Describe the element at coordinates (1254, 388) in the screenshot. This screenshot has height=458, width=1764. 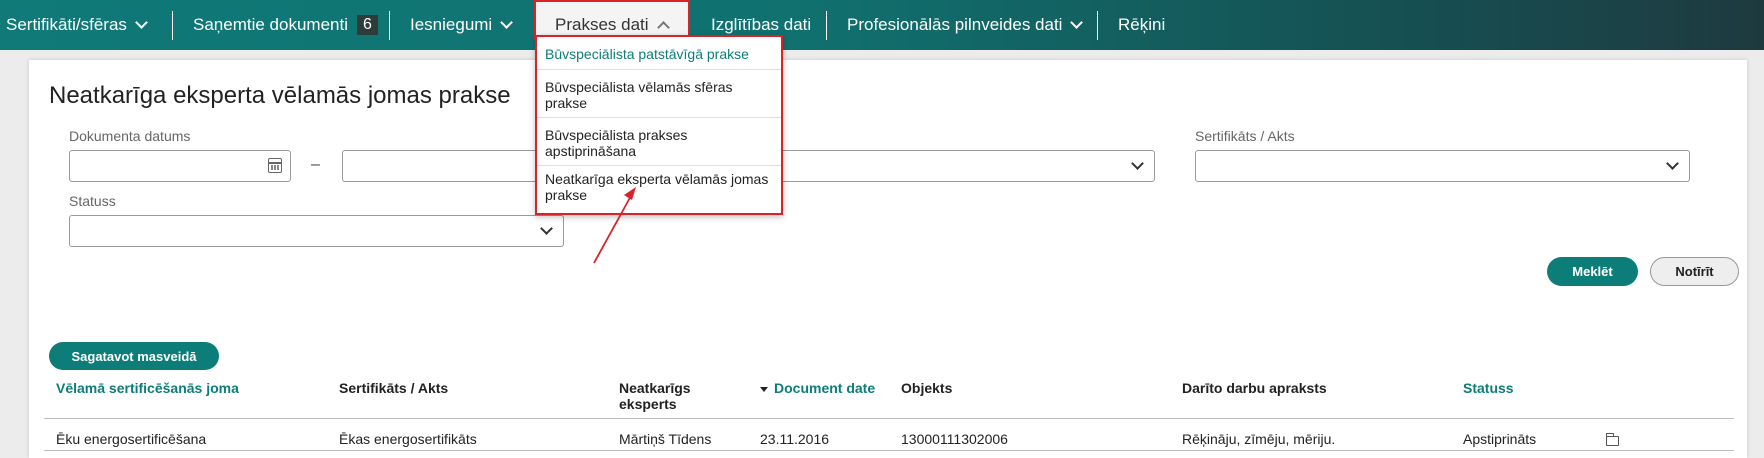
I see `column-header-description: Darīto darbu apraksts` at that location.